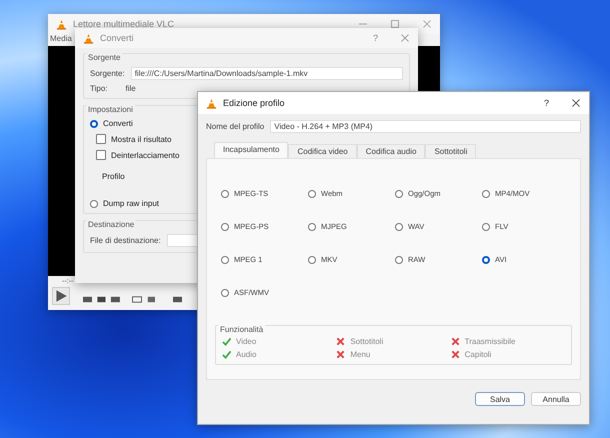 This screenshot has height=438, width=610. What do you see at coordinates (391, 151) in the screenshot?
I see `tab: Codifica audio` at bounding box center [391, 151].